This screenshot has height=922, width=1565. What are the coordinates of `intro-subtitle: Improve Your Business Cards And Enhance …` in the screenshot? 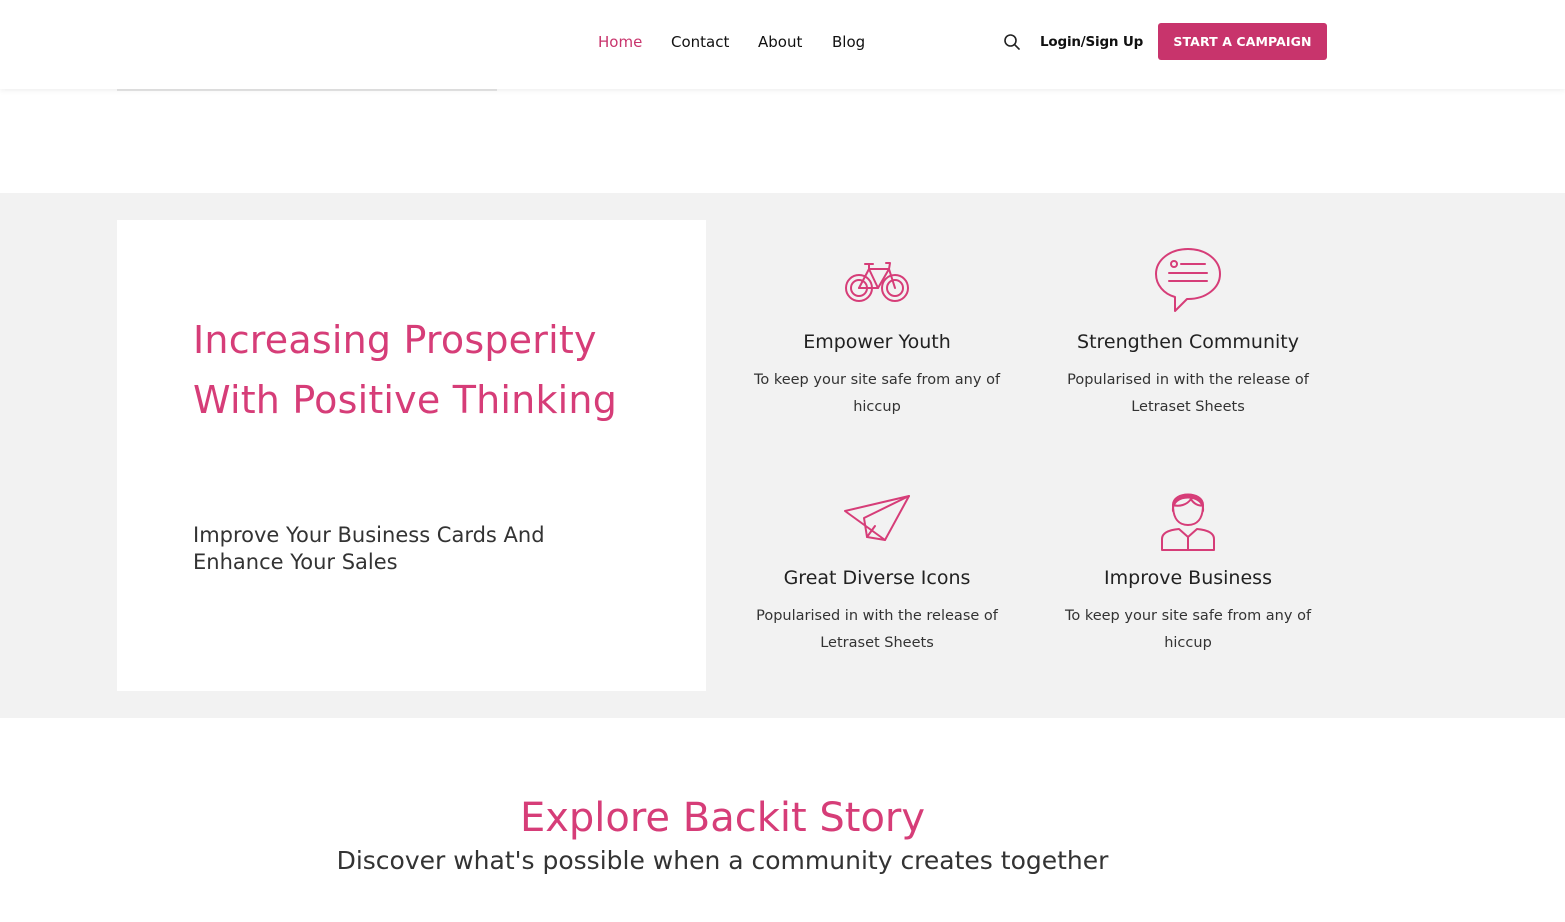 It's located at (369, 548).